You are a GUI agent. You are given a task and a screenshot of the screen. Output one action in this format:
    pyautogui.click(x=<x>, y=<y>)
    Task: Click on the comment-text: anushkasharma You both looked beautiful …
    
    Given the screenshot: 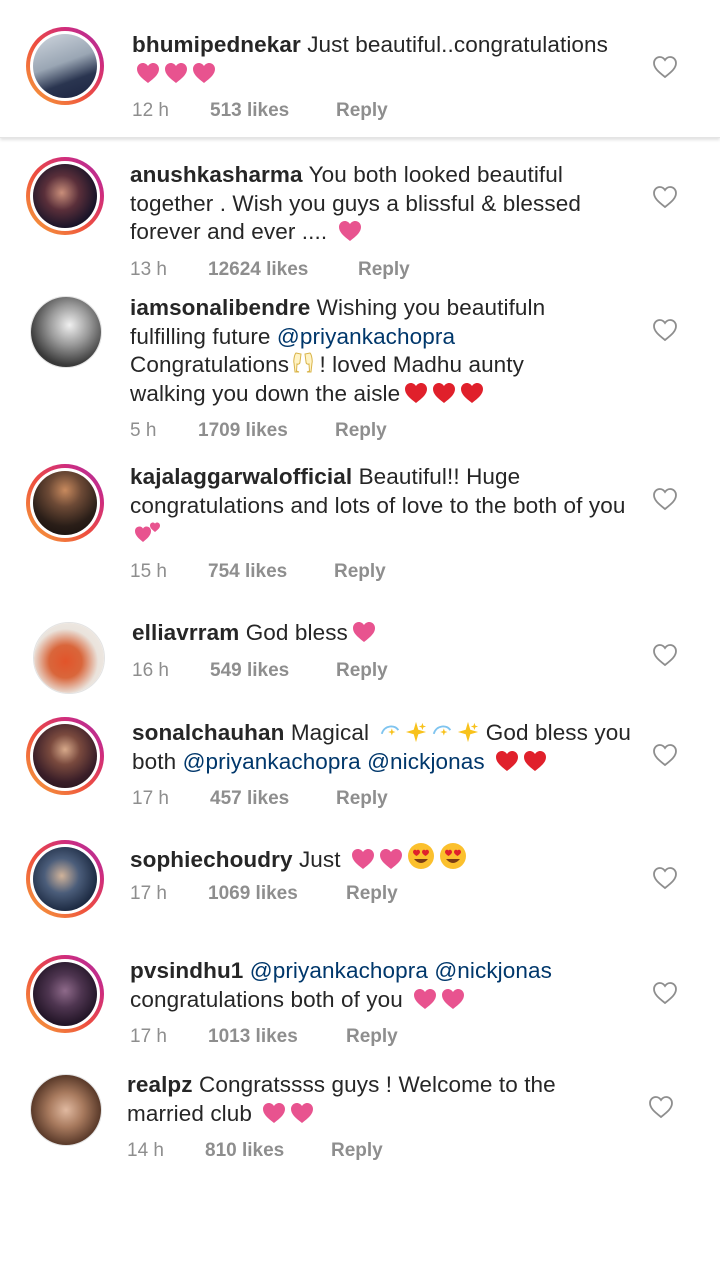 What is the action you would take?
    pyautogui.click(x=380, y=204)
    